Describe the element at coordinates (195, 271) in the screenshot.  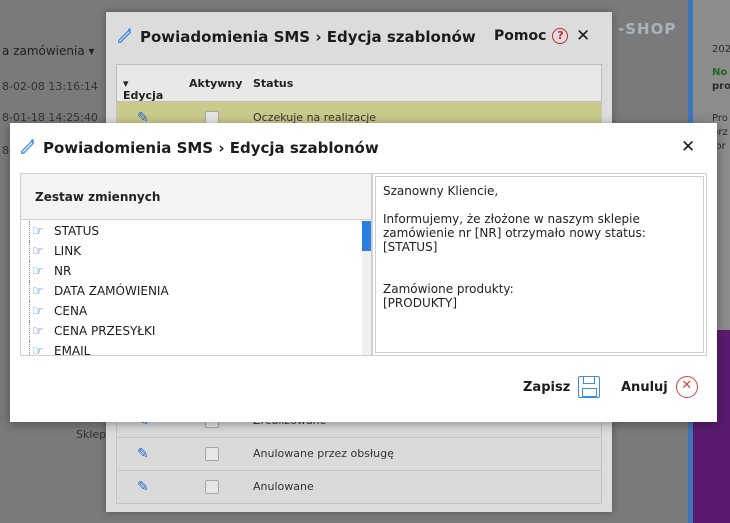
I see `list-item: ☞ NR` at that location.